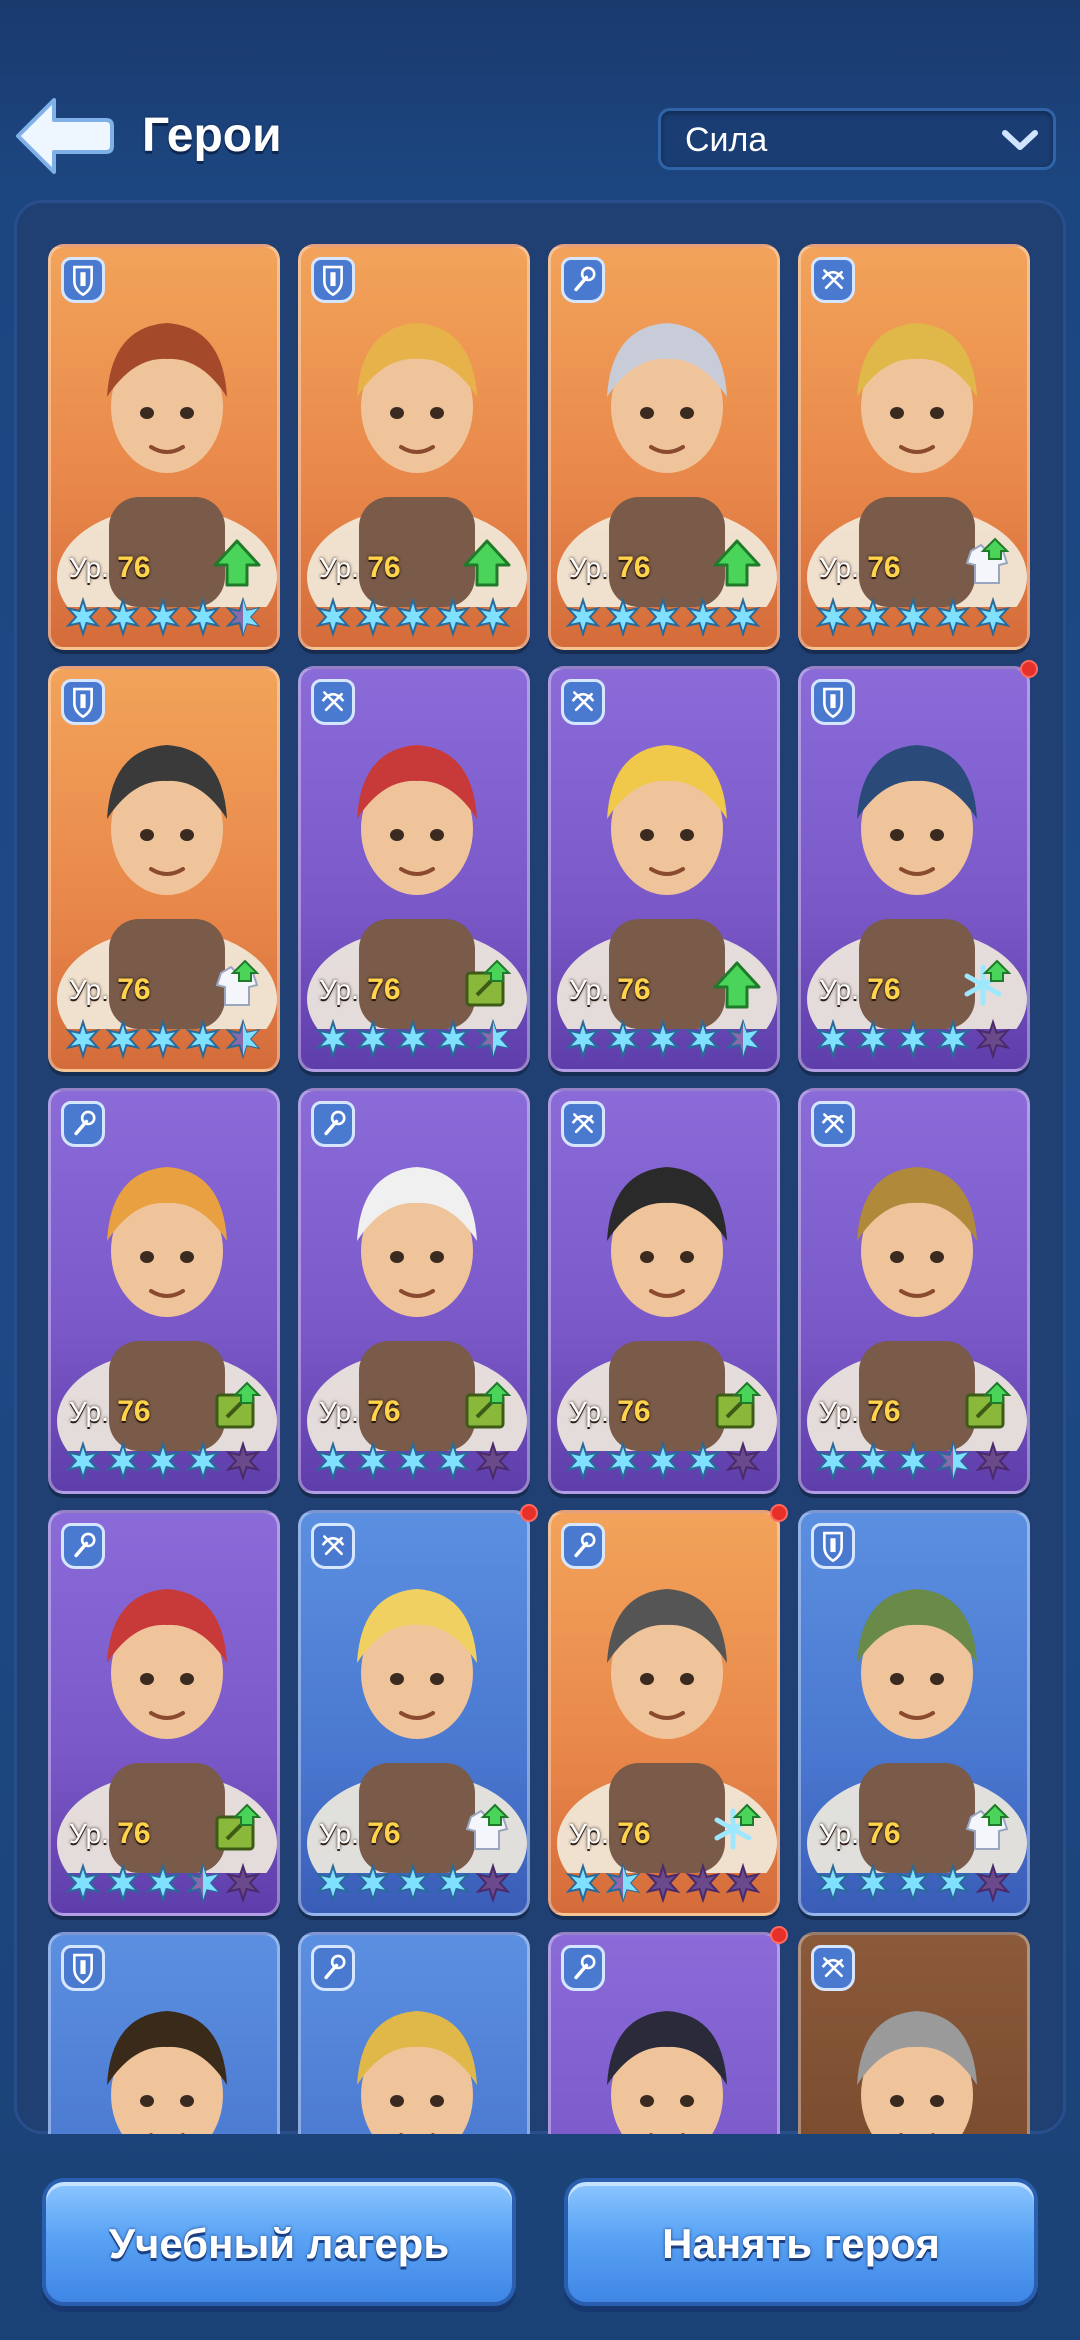  I want to click on chevron-down-icon, so click(1020, 140).